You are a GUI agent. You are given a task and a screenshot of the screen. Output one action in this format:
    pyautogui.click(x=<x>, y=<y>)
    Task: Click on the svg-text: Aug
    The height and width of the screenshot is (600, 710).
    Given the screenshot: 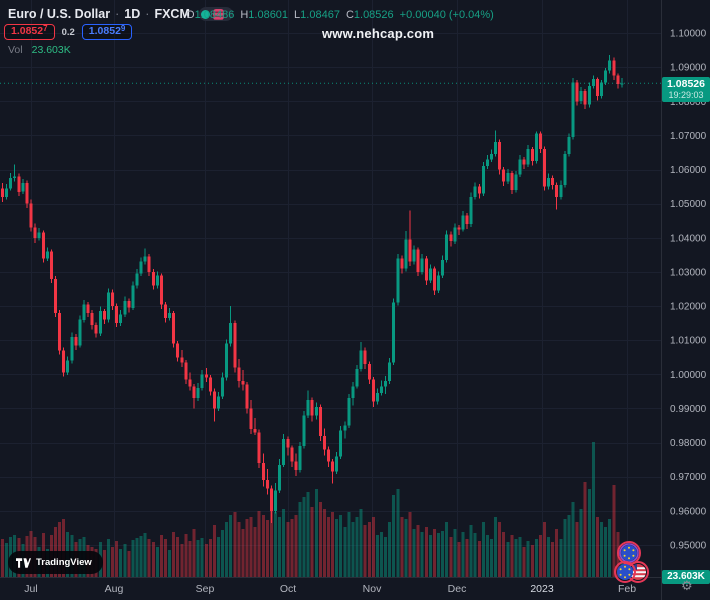 What is the action you would take?
    pyautogui.click(x=114, y=589)
    